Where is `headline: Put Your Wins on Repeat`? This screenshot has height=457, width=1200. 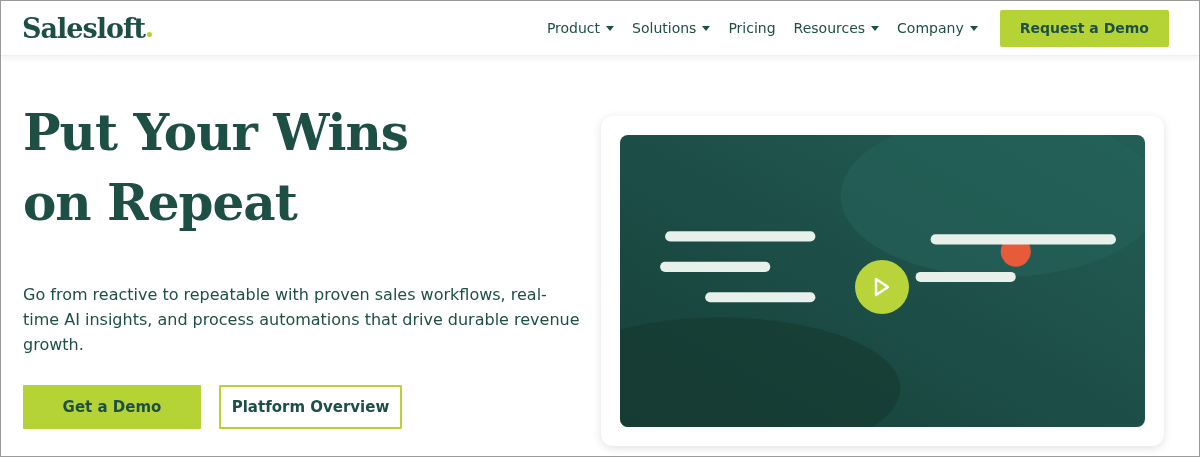
headline: Put Your Wins on Repeat is located at coordinates (216, 168).